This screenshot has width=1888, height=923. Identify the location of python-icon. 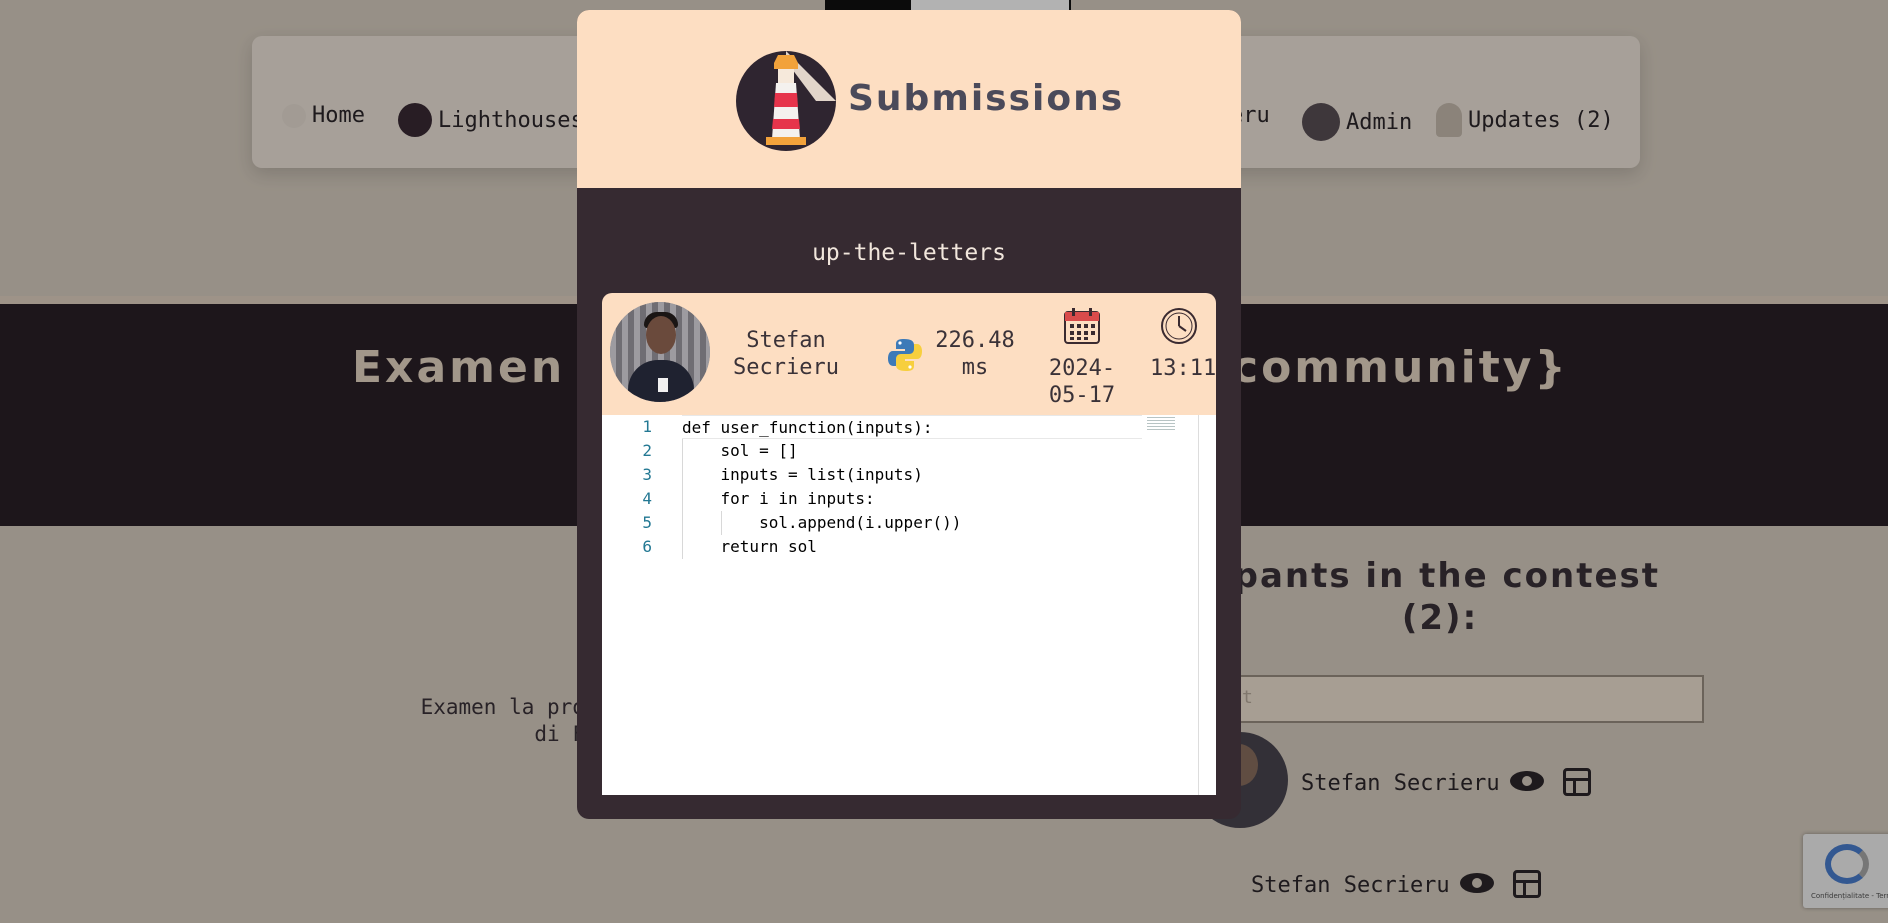
(905, 355).